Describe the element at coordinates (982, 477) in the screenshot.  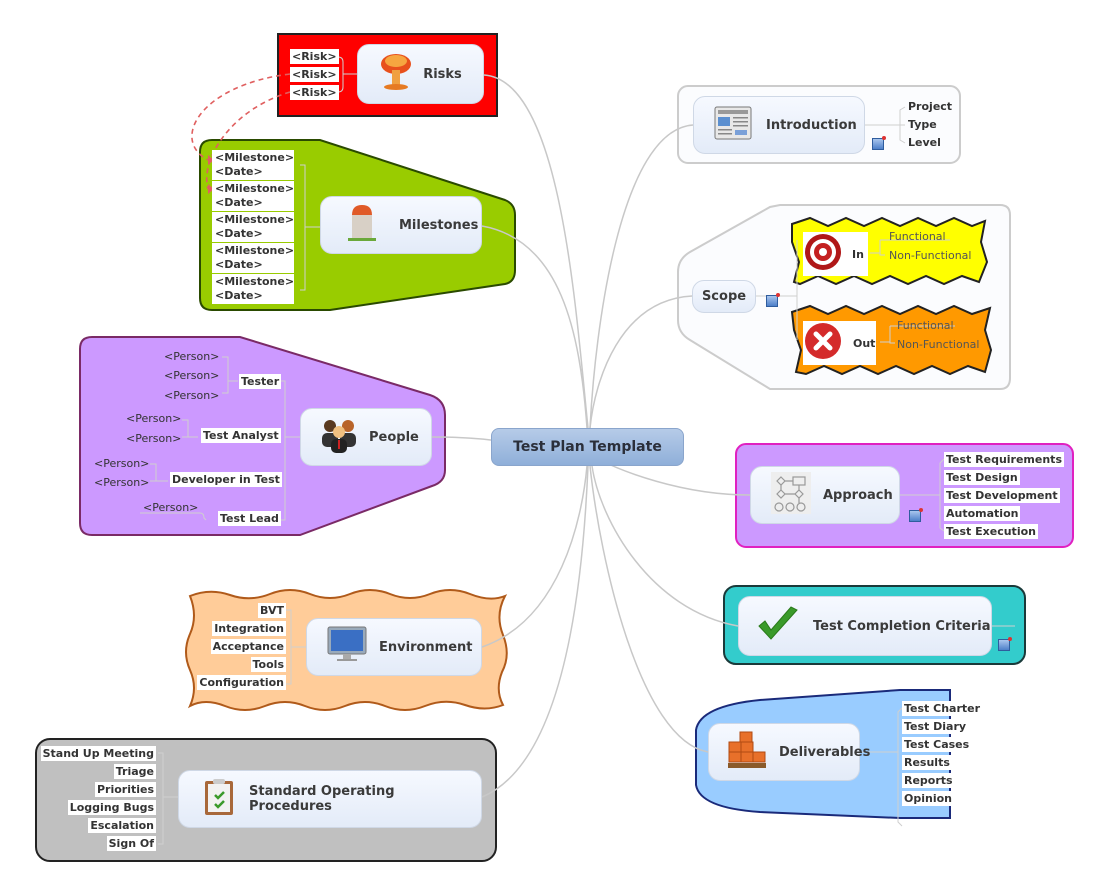
I see `approach-item: Test Design` at that location.